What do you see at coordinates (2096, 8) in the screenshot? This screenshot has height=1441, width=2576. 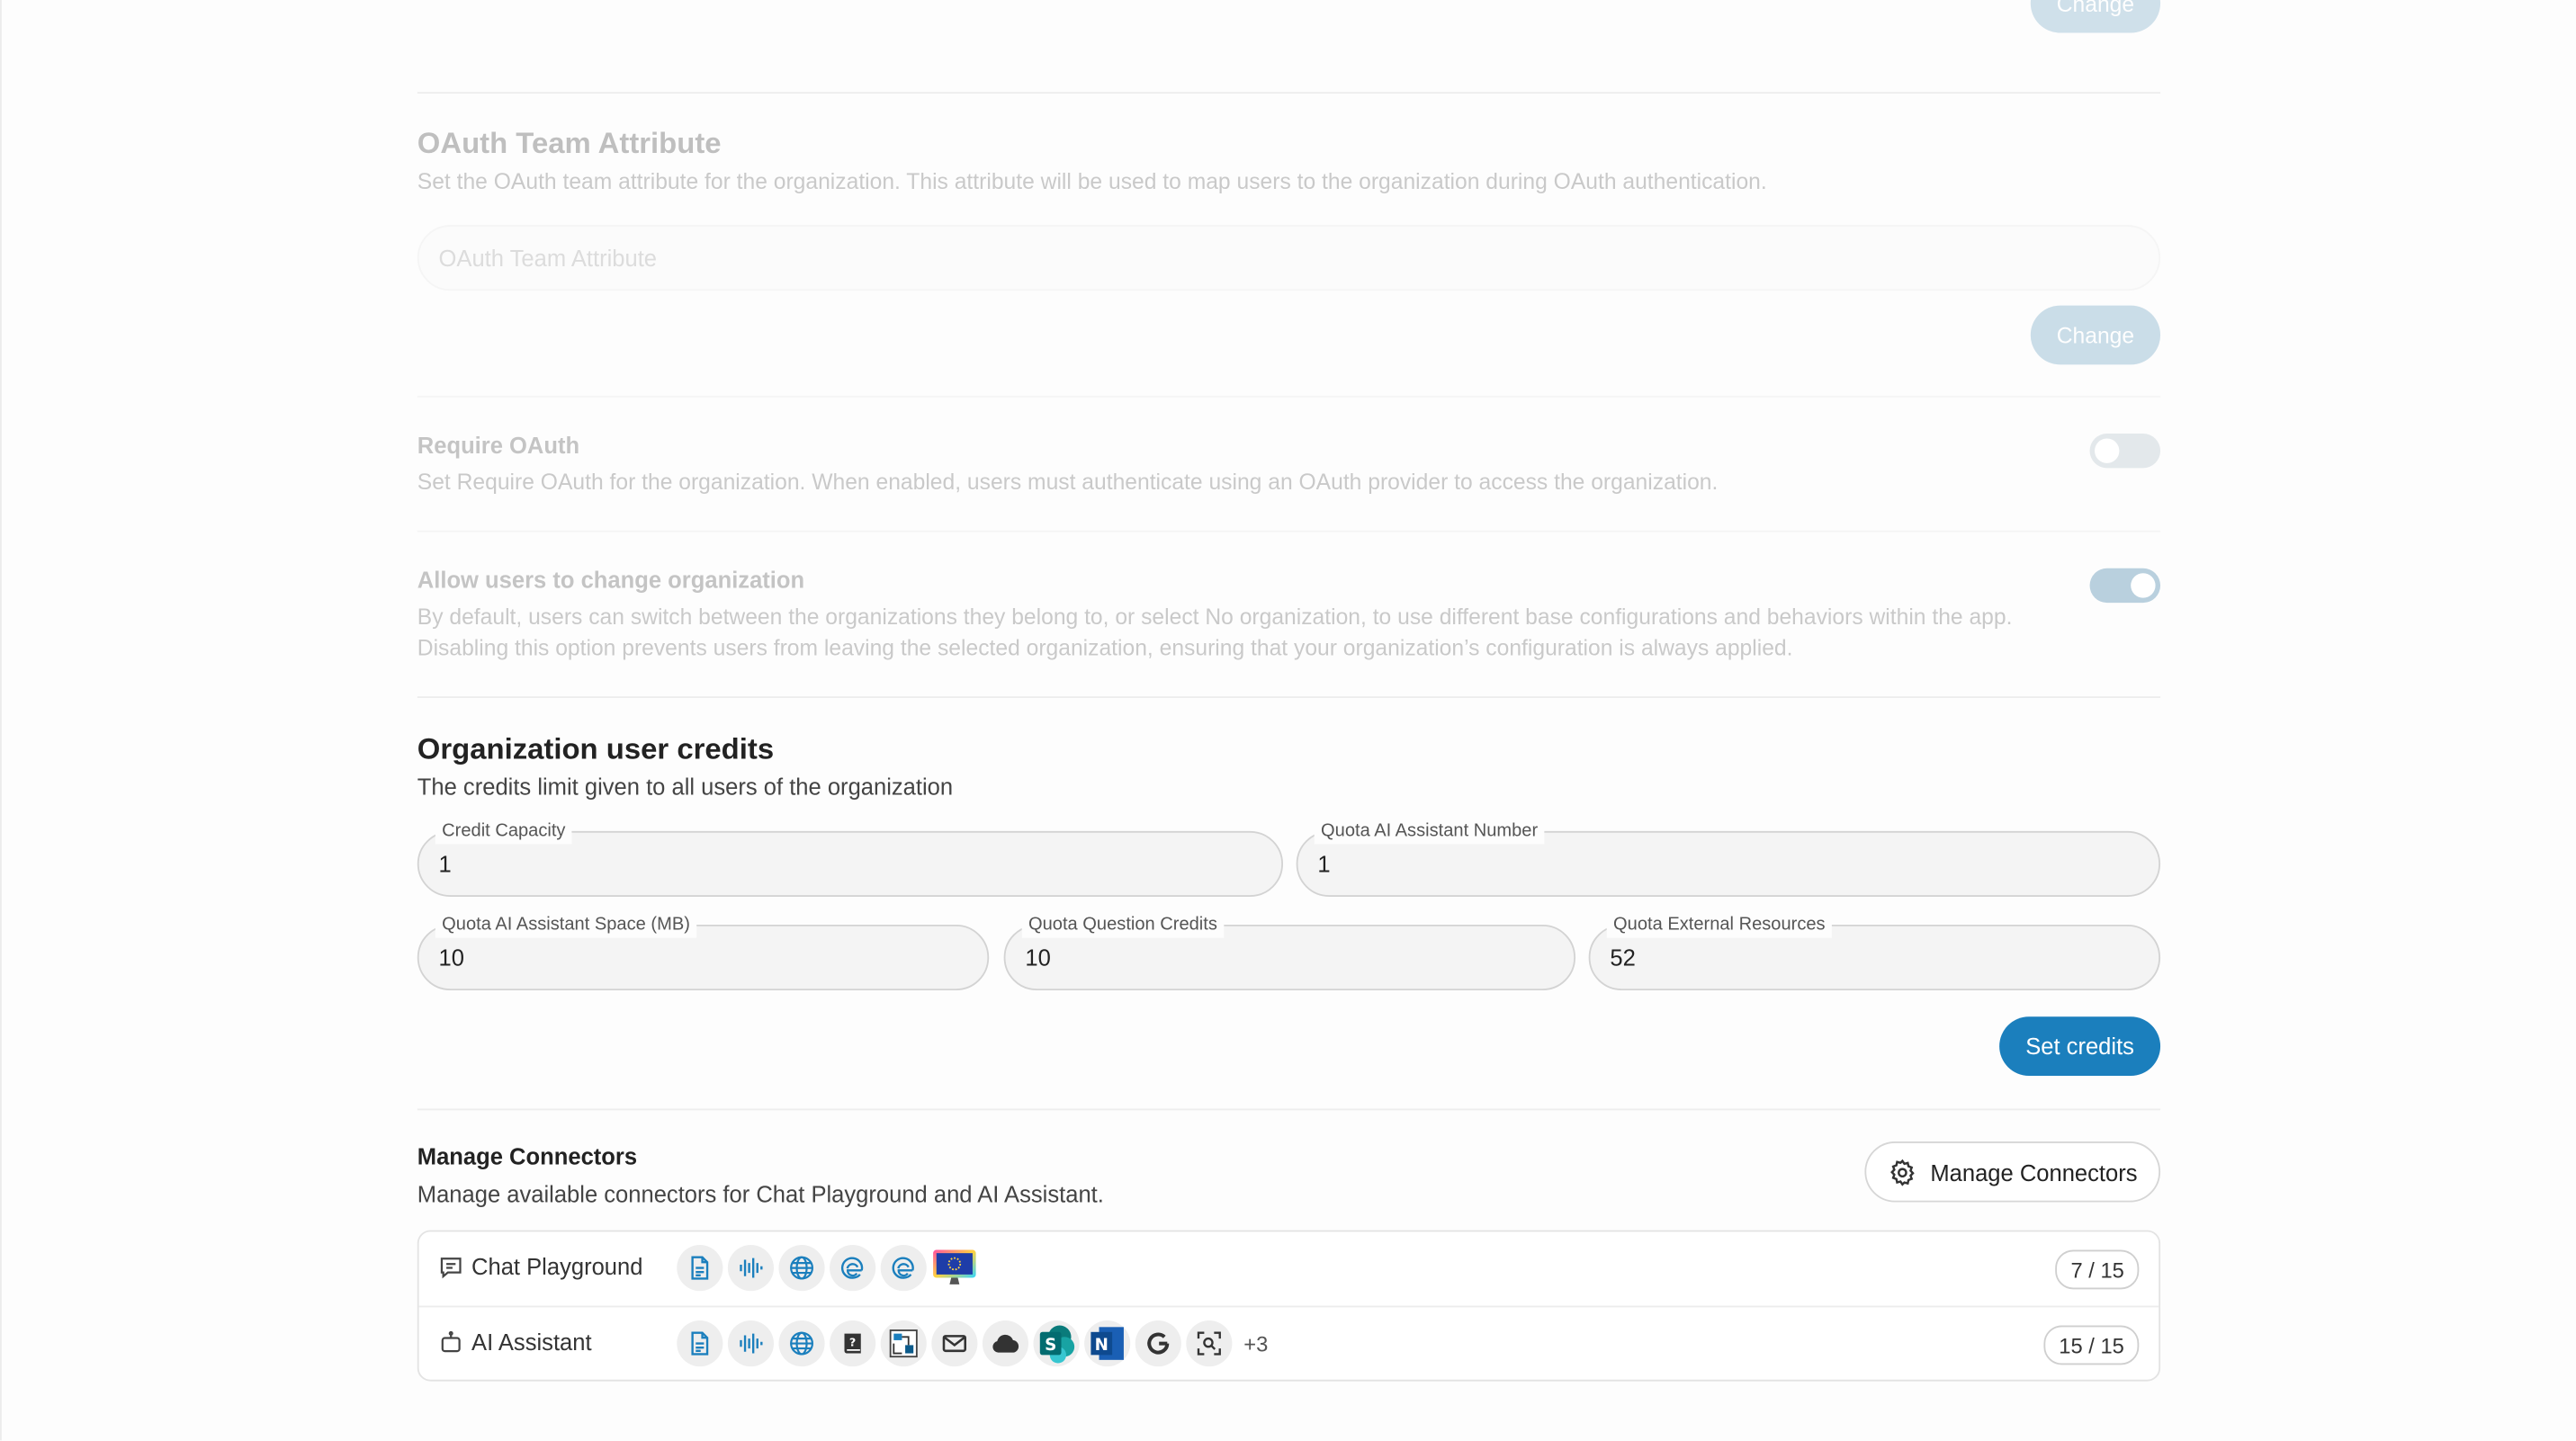 I see `change-button-top-label: Change` at bounding box center [2096, 8].